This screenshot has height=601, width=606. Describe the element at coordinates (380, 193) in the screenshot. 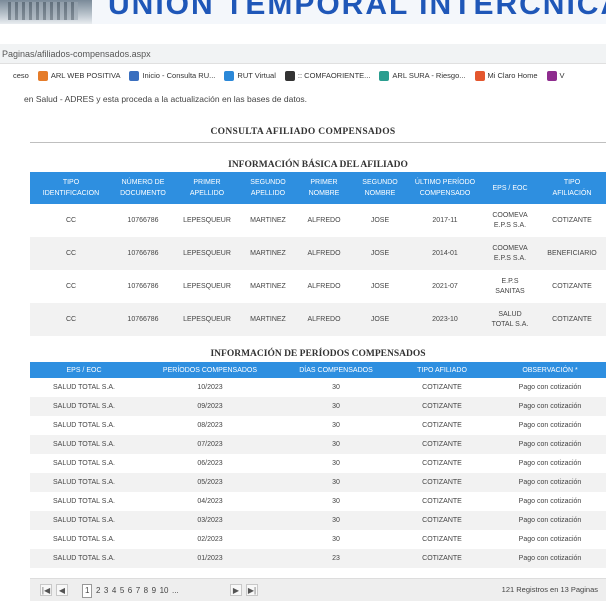

I see `header-line: NOMBRE` at that location.